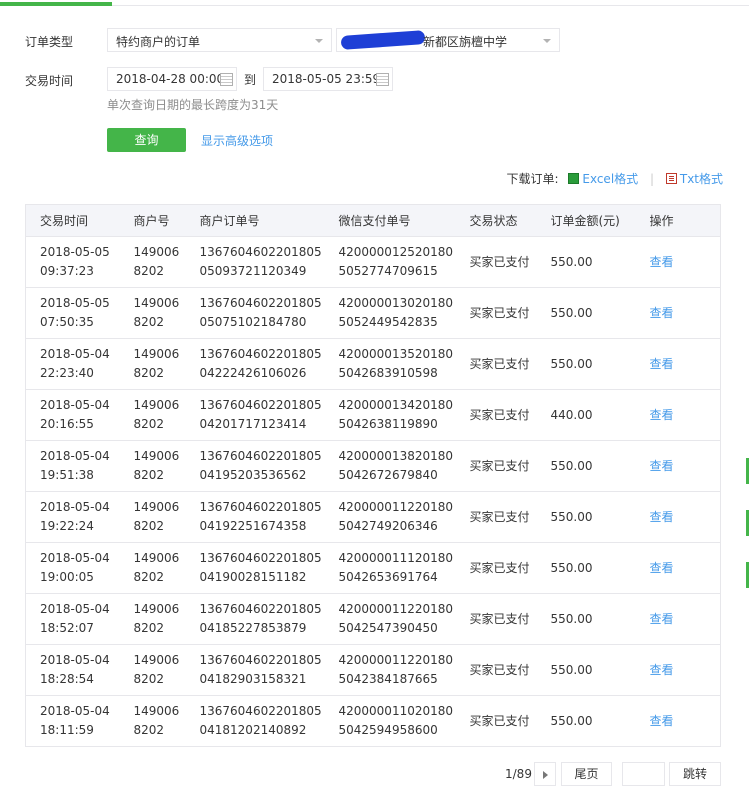 This screenshot has height=790, width=749. Describe the element at coordinates (72, 220) in the screenshot. I see `header-trade-time: 交易时间` at that location.